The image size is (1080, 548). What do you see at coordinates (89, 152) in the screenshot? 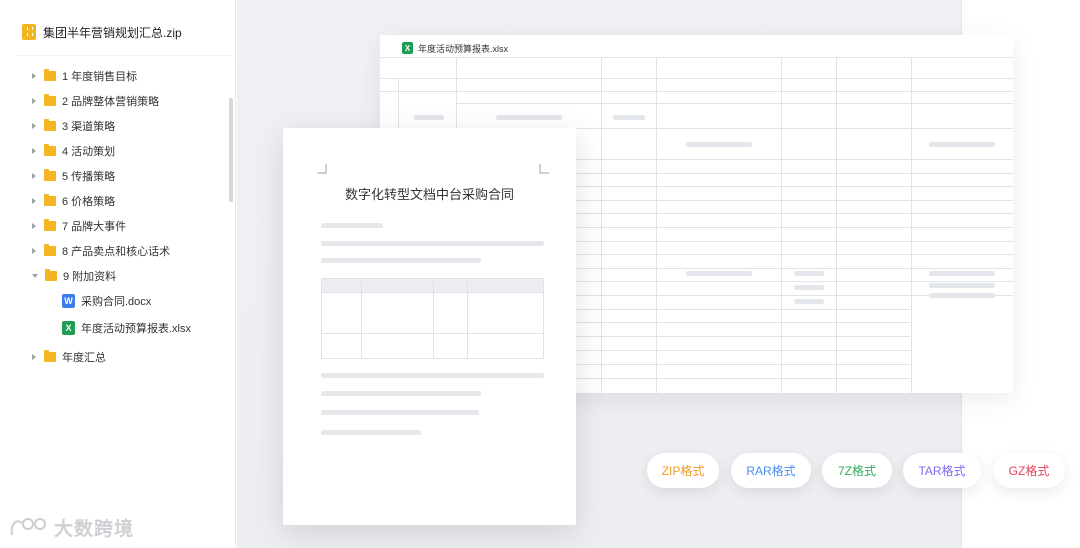
I see `folder-label: 4 活动策划` at bounding box center [89, 152].